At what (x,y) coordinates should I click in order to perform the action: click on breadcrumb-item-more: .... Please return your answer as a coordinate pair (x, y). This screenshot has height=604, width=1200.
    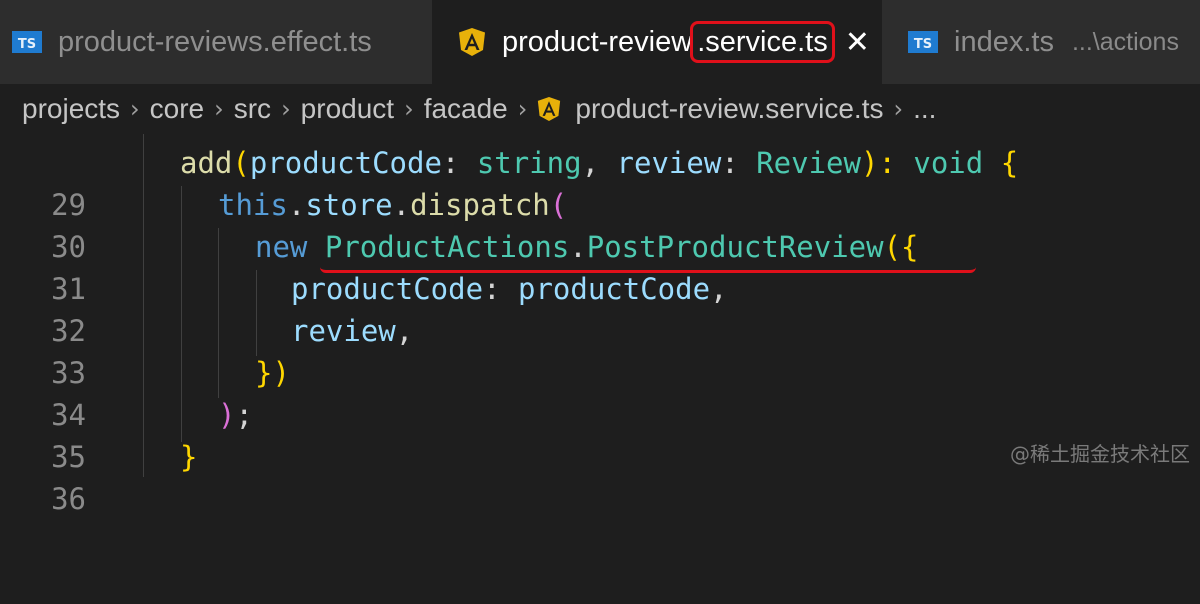
    Looking at the image, I should click on (924, 109).